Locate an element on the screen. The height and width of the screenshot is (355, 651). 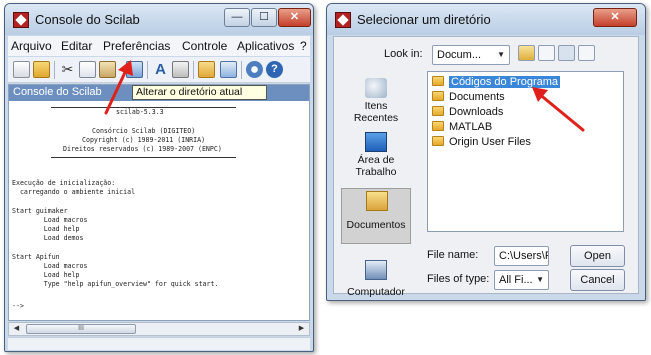
annotation-arrows is located at coordinates (344, 96).